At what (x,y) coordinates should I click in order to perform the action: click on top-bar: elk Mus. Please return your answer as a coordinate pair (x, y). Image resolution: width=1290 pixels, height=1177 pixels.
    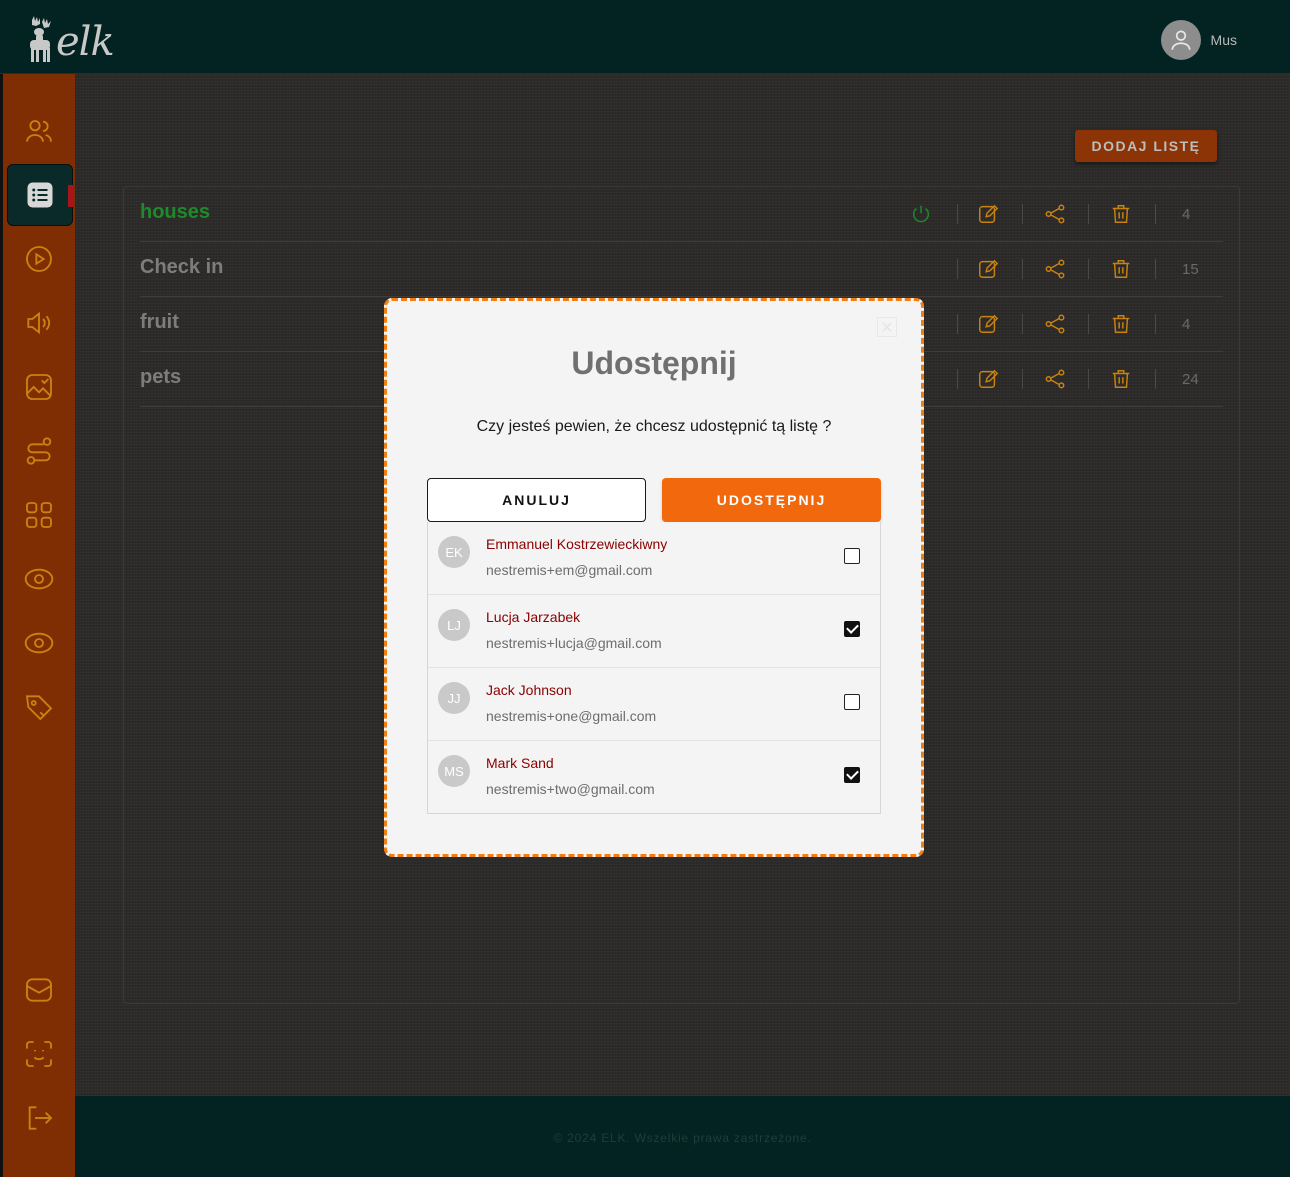
    Looking at the image, I should click on (645, 37).